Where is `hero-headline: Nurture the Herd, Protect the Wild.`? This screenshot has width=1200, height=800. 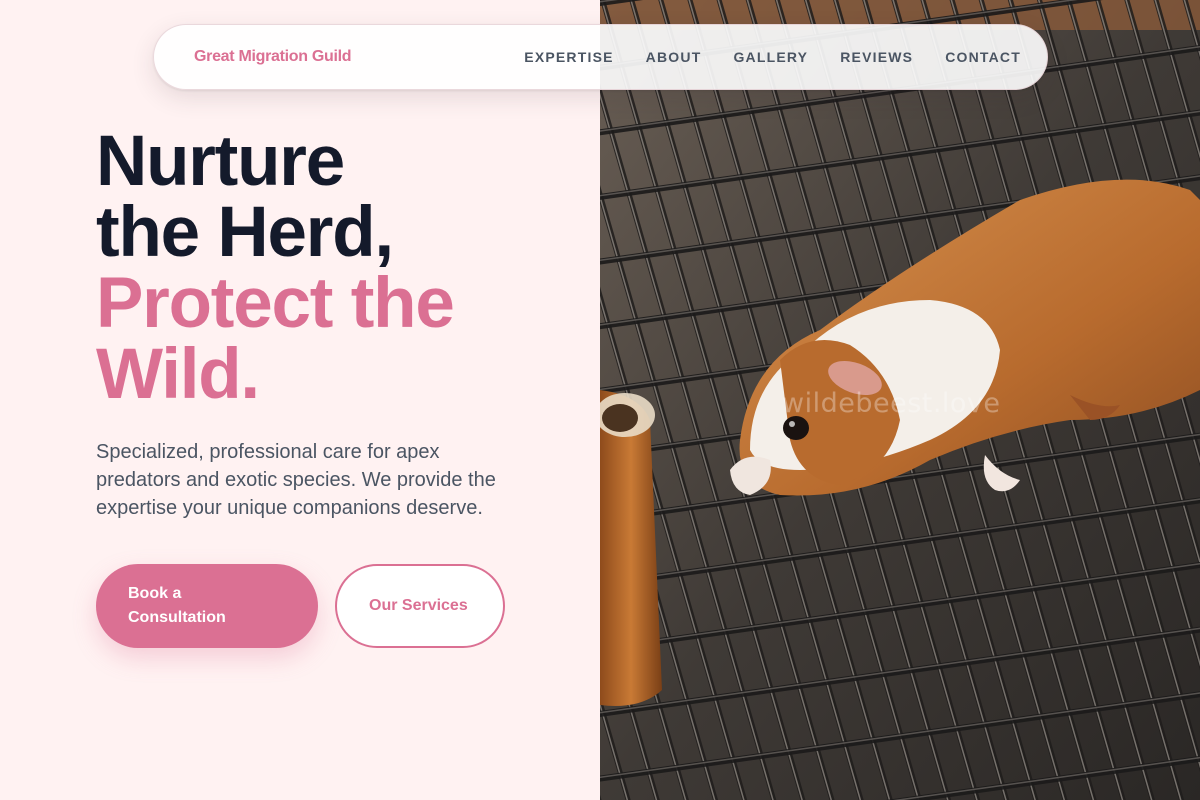 hero-headline: Nurture the Herd, Protect the Wild. is located at coordinates (331, 268).